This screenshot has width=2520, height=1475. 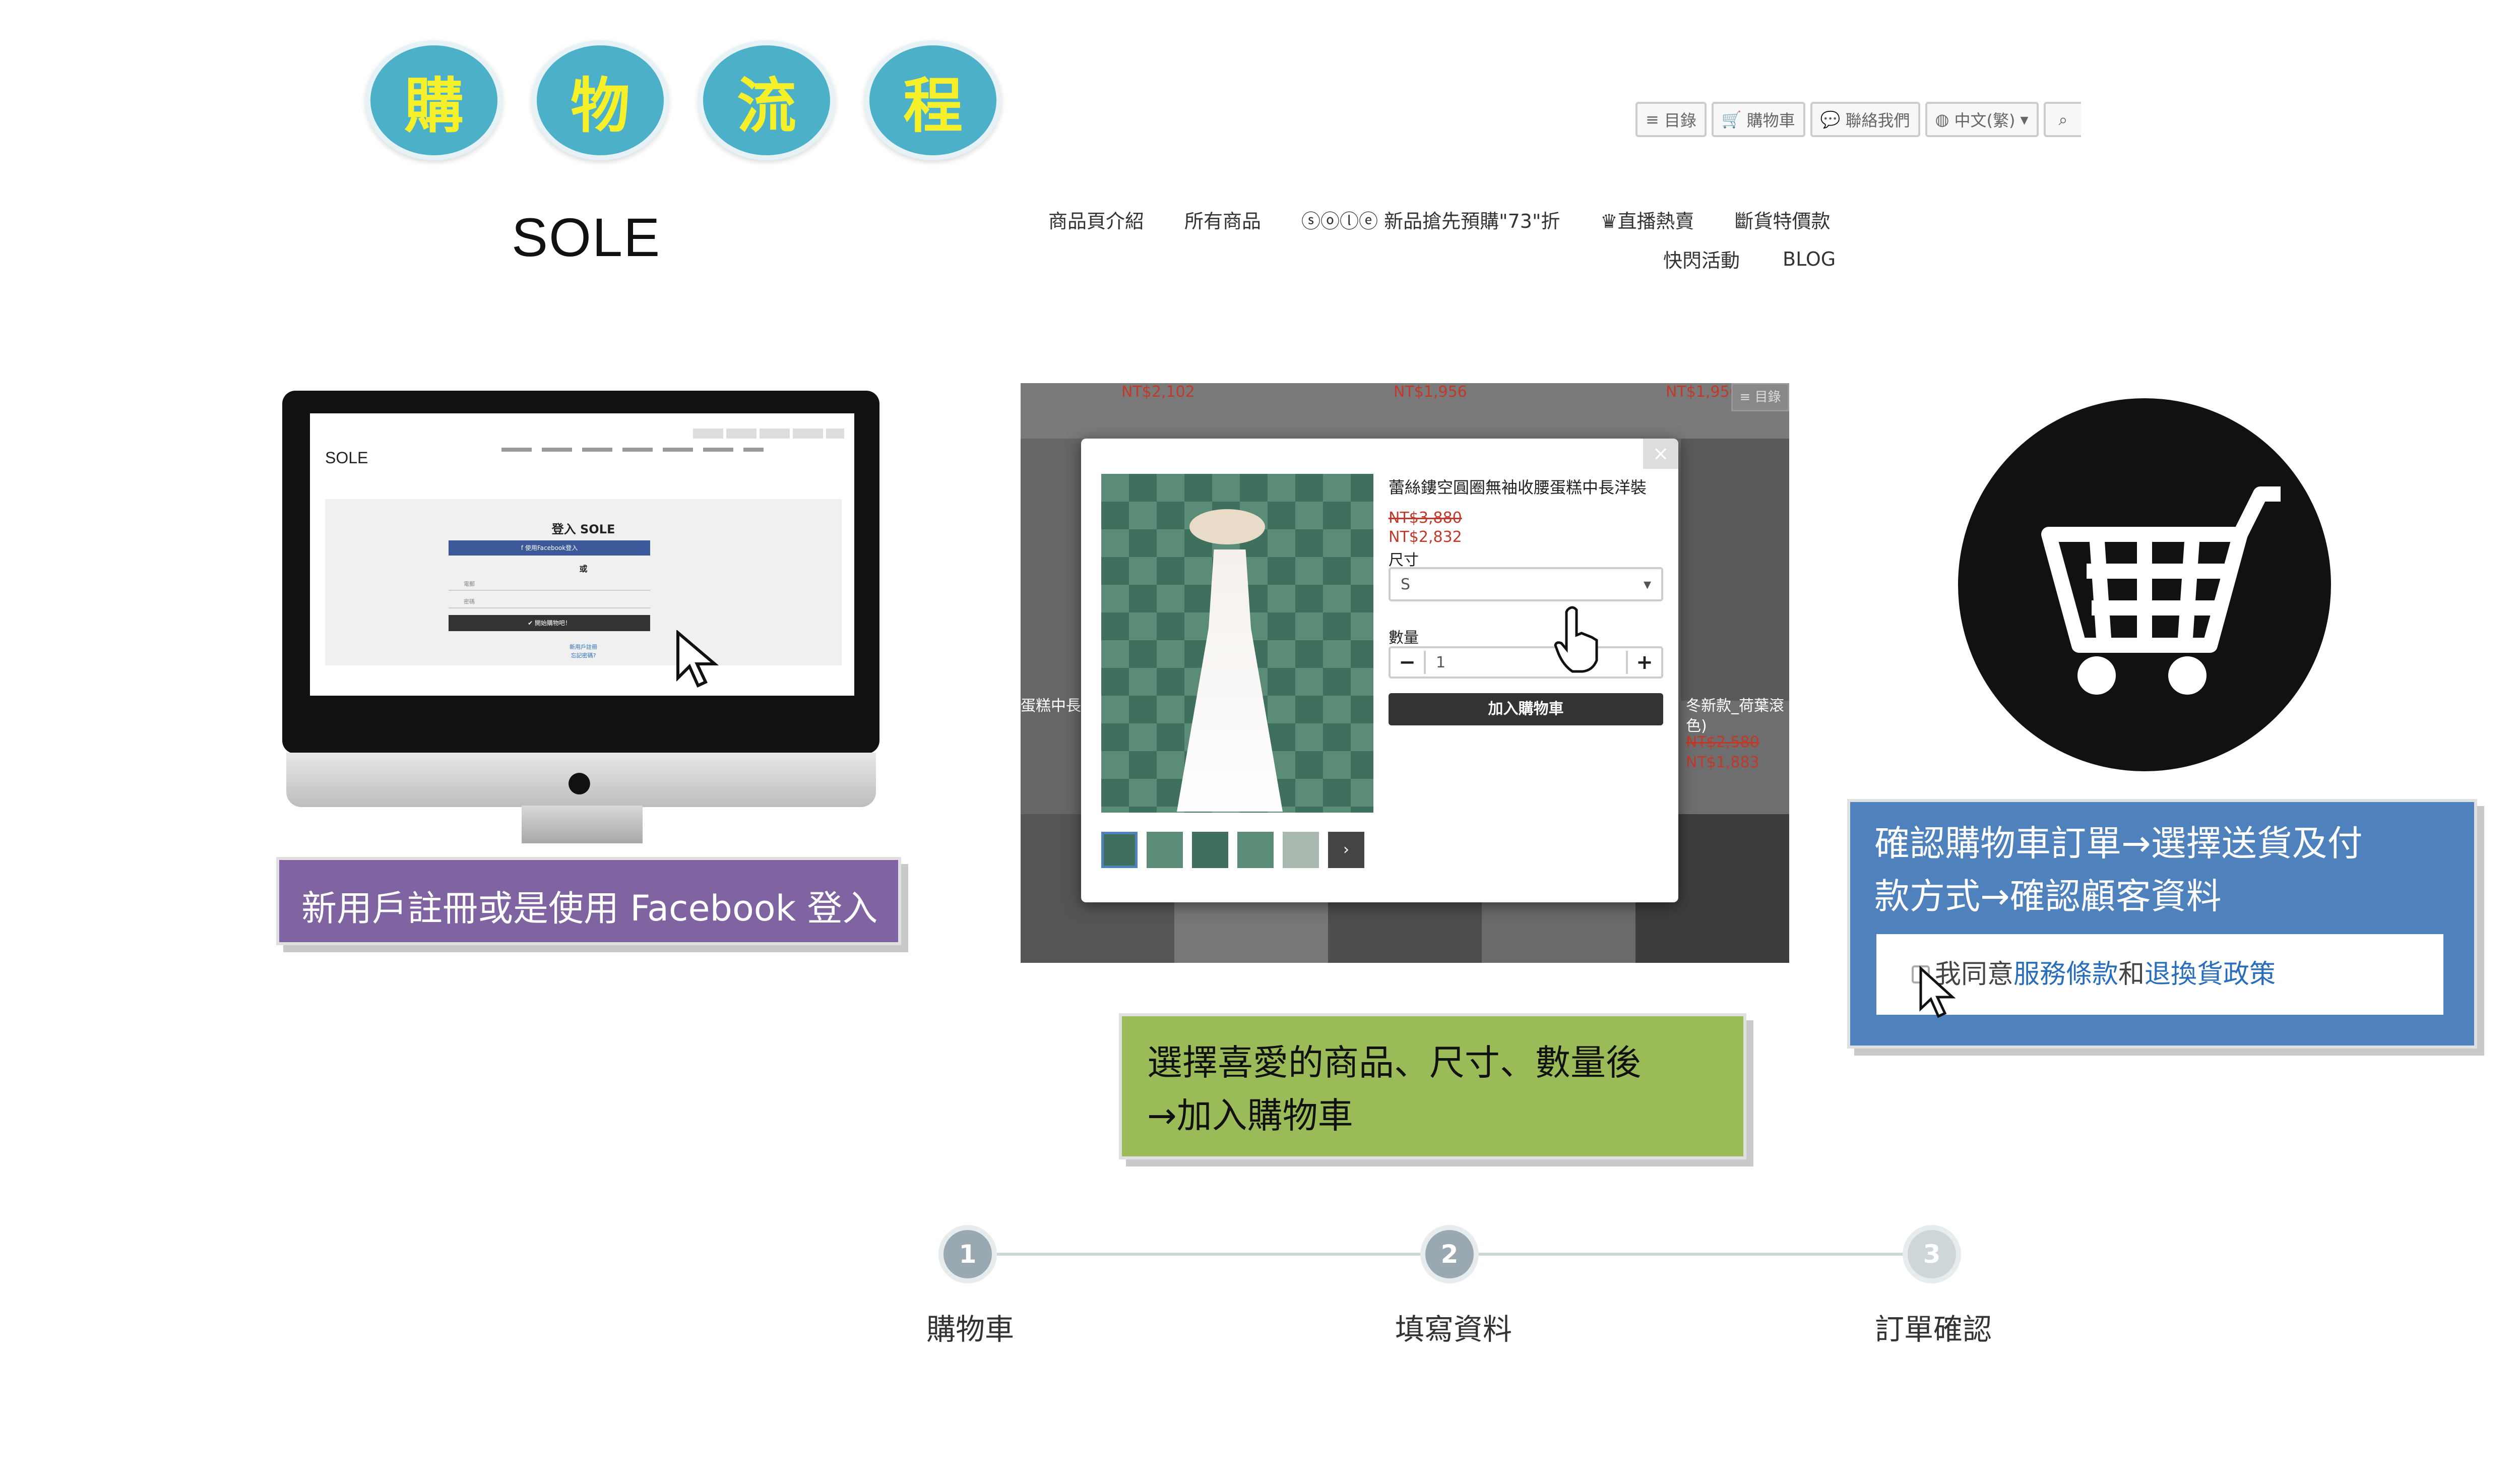 I want to click on quantity-stepper: − 1 +, so click(x=1526, y=662).